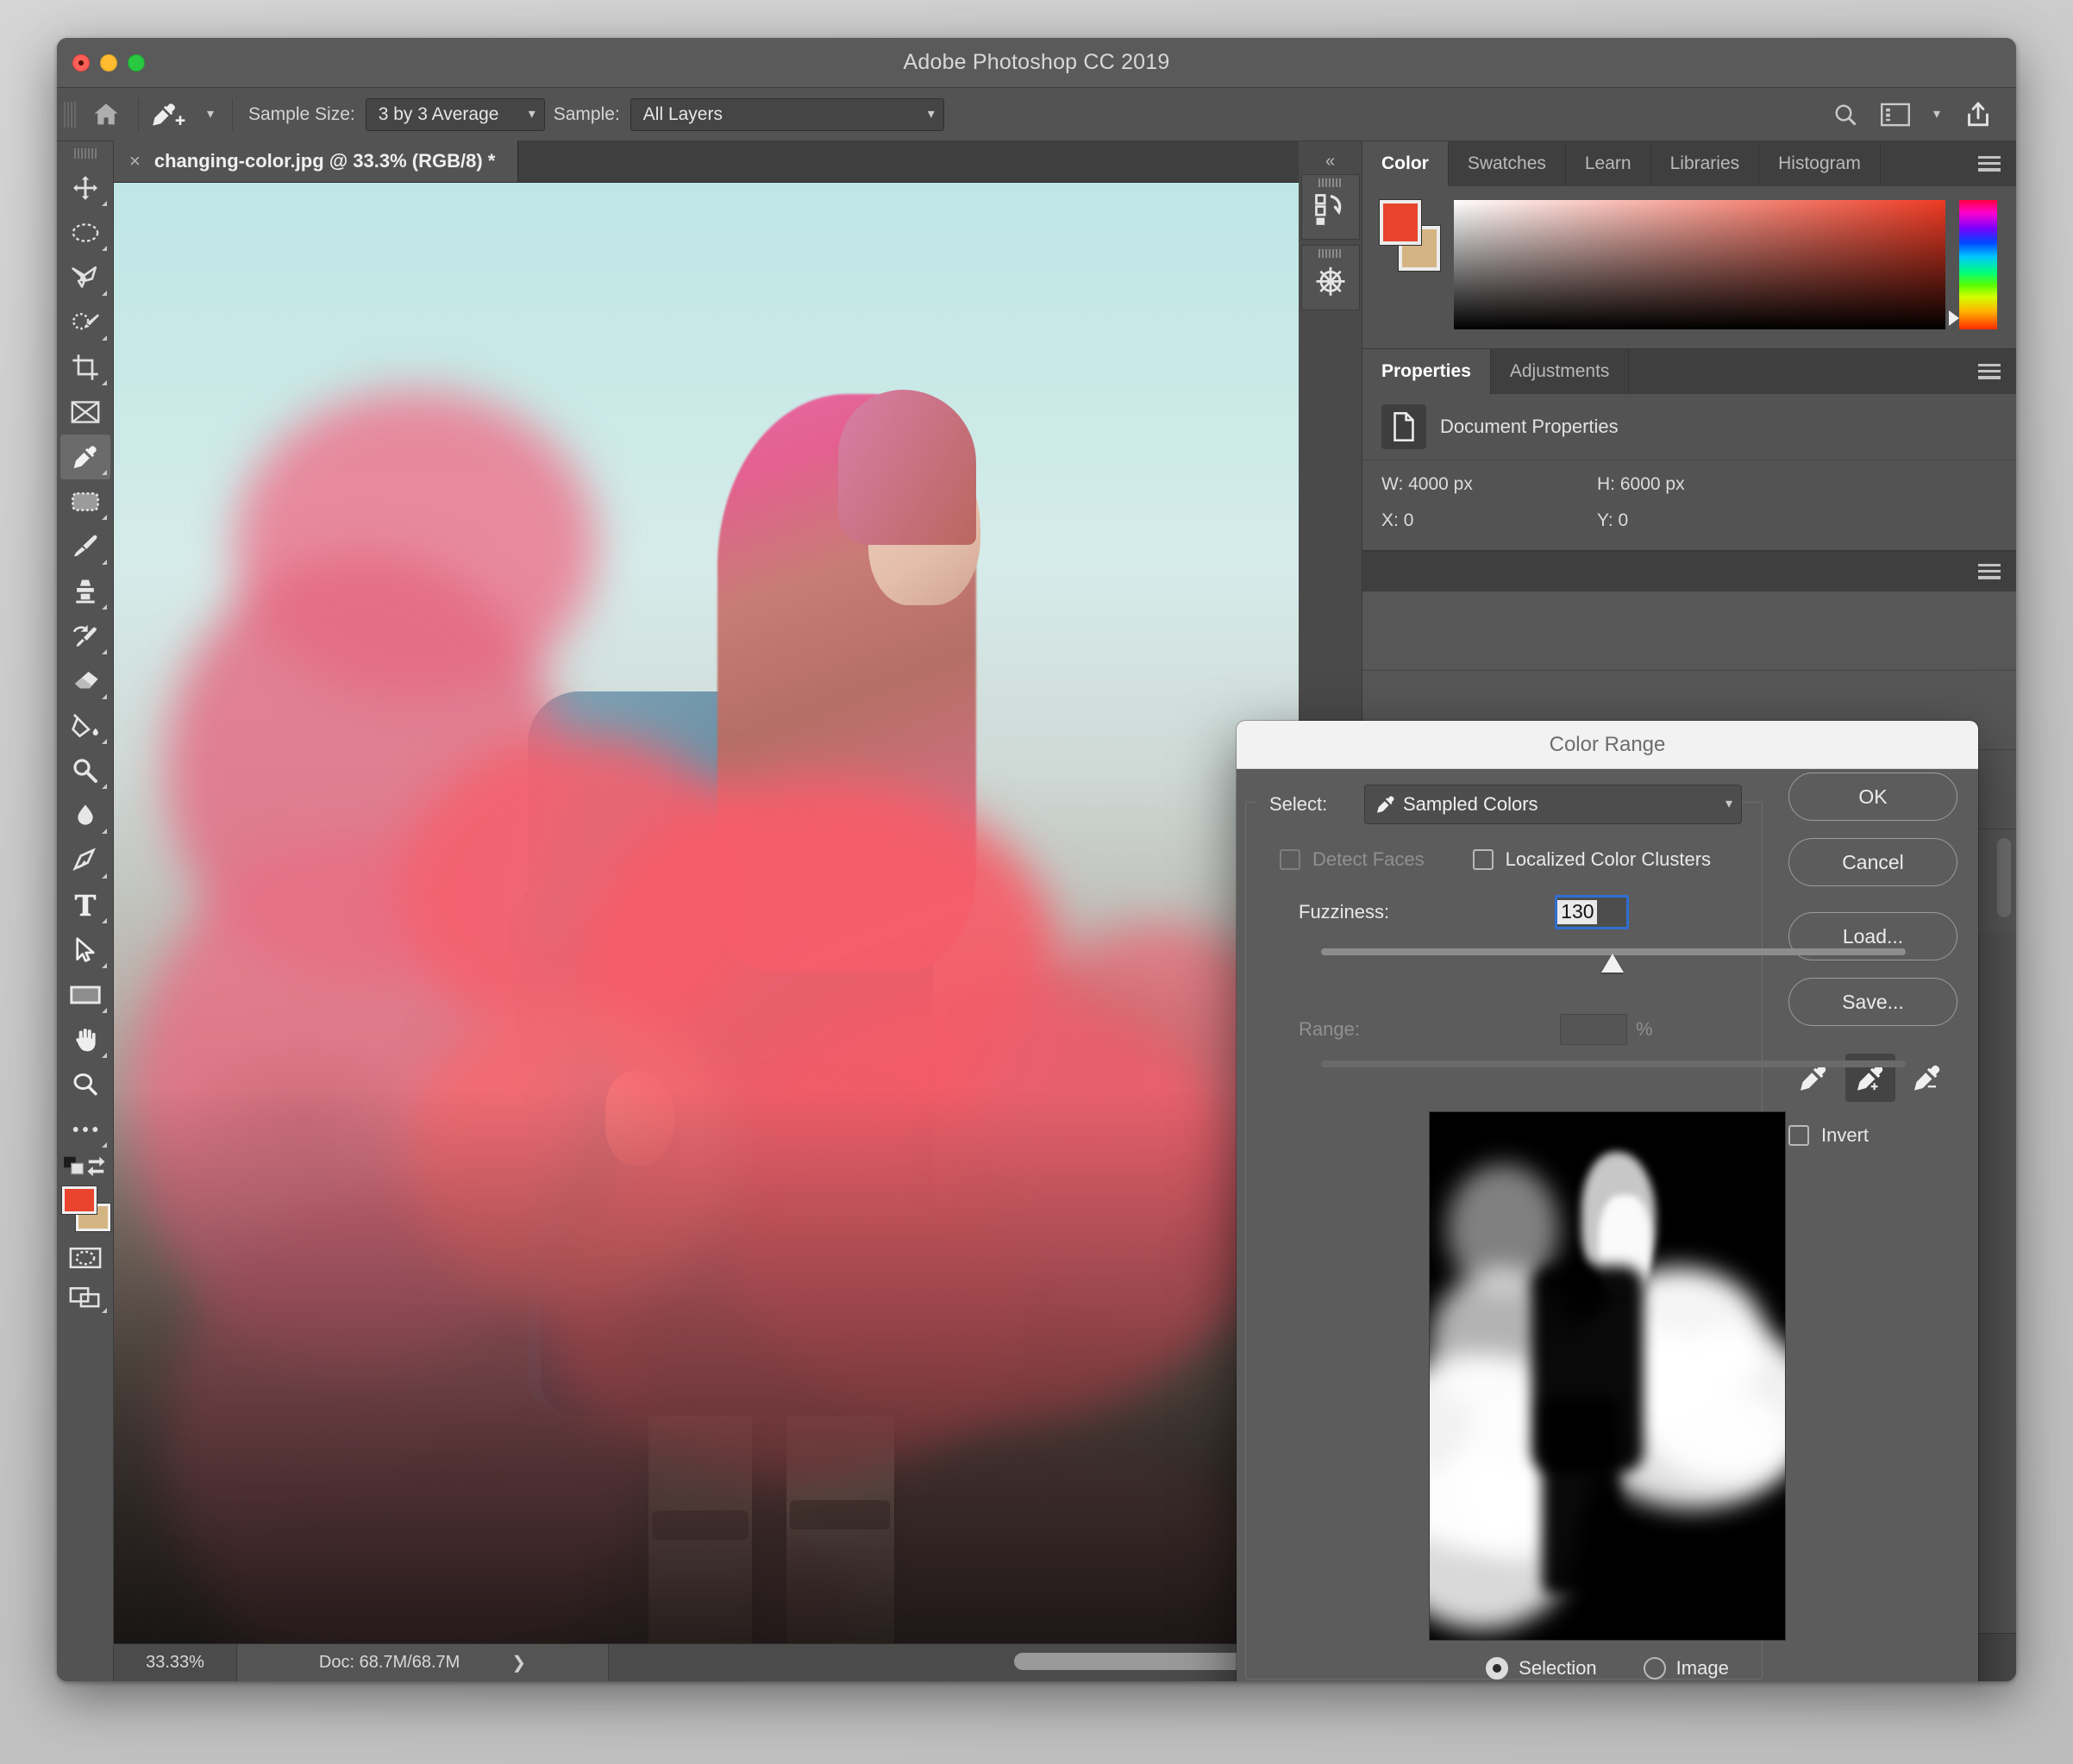  What do you see at coordinates (518, 1663) in the screenshot?
I see `status-expand-icon: ❯` at bounding box center [518, 1663].